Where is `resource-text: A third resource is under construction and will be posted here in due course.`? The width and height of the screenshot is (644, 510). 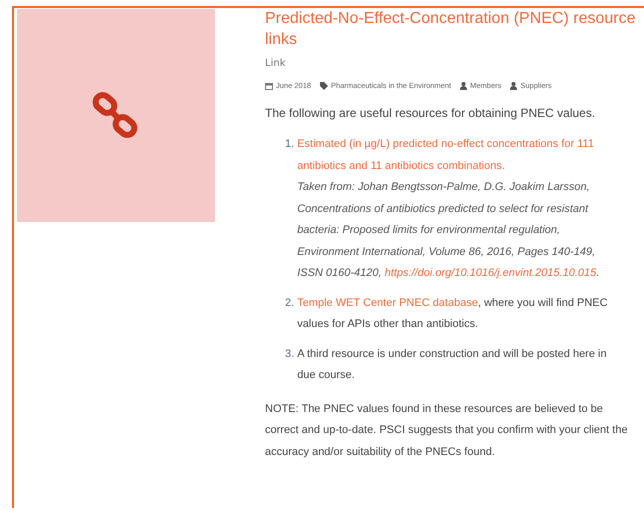 resource-text: A third resource is under construction and will be posted here in due course. is located at coordinates (452, 364).